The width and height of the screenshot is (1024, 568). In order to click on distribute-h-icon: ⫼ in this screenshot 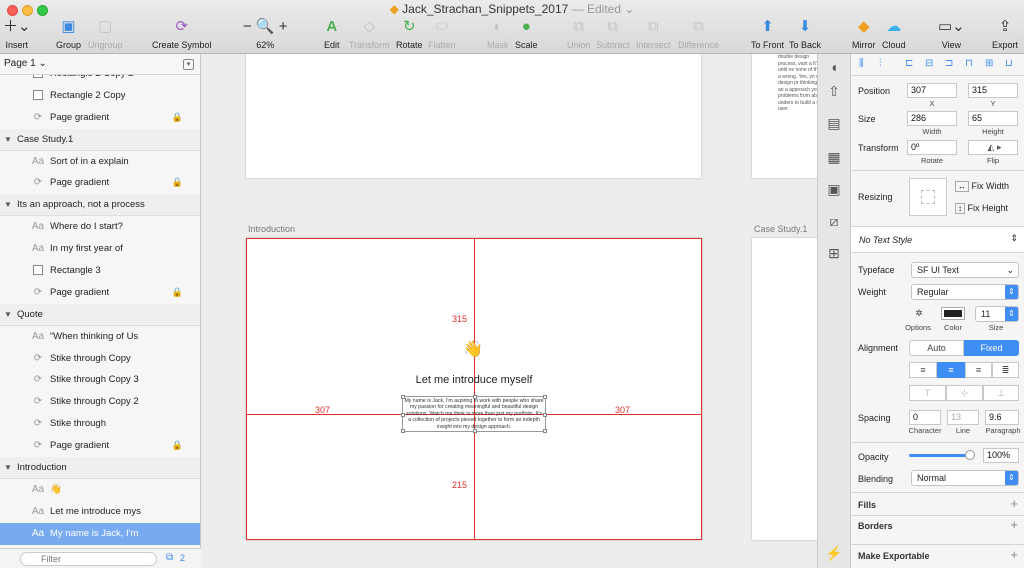, I will do `click(861, 63)`.